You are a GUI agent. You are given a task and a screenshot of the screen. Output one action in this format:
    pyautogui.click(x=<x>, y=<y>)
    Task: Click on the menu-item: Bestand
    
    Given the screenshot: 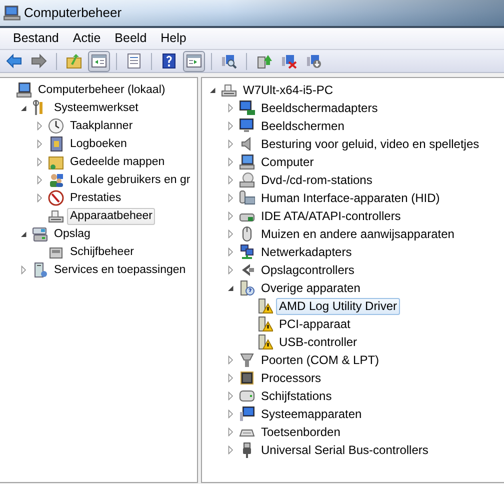 What is the action you would take?
    pyautogui.click(x=36, y=38)
    